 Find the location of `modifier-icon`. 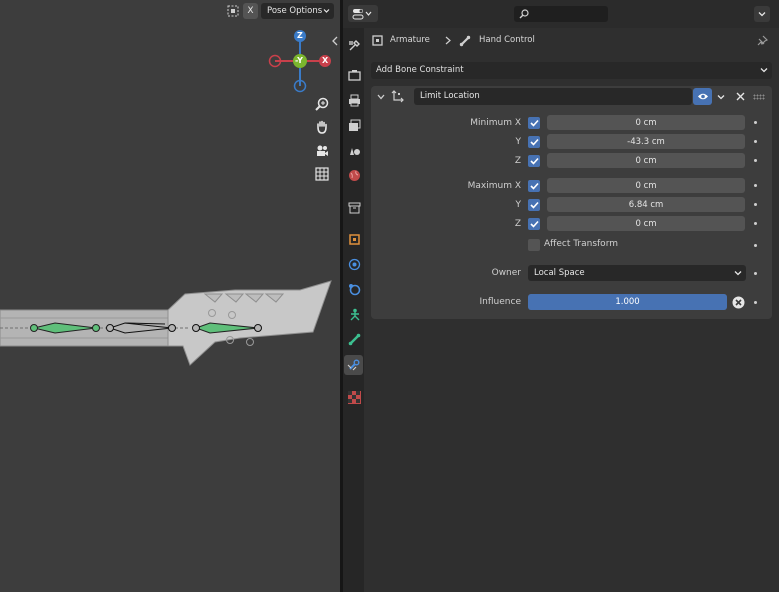

modifier-icon is located at coordinates (354, 264).